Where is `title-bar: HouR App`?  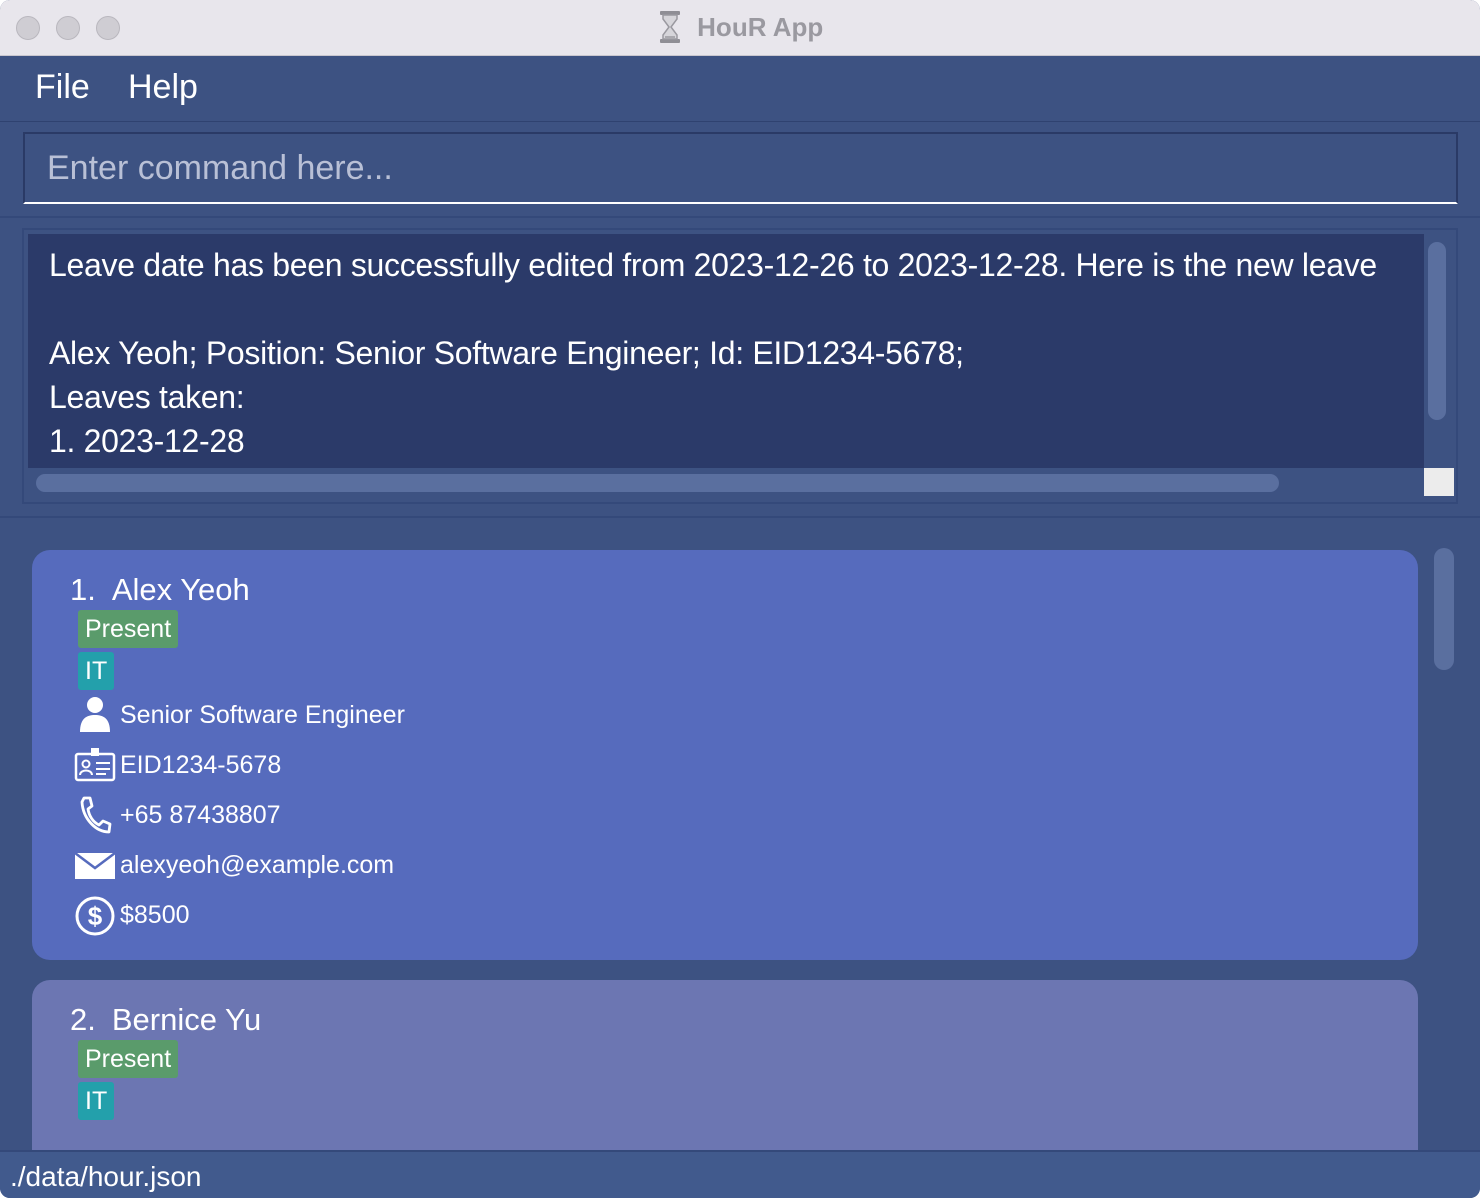
title-bar: HouR App is located at coordinates (740, 28).